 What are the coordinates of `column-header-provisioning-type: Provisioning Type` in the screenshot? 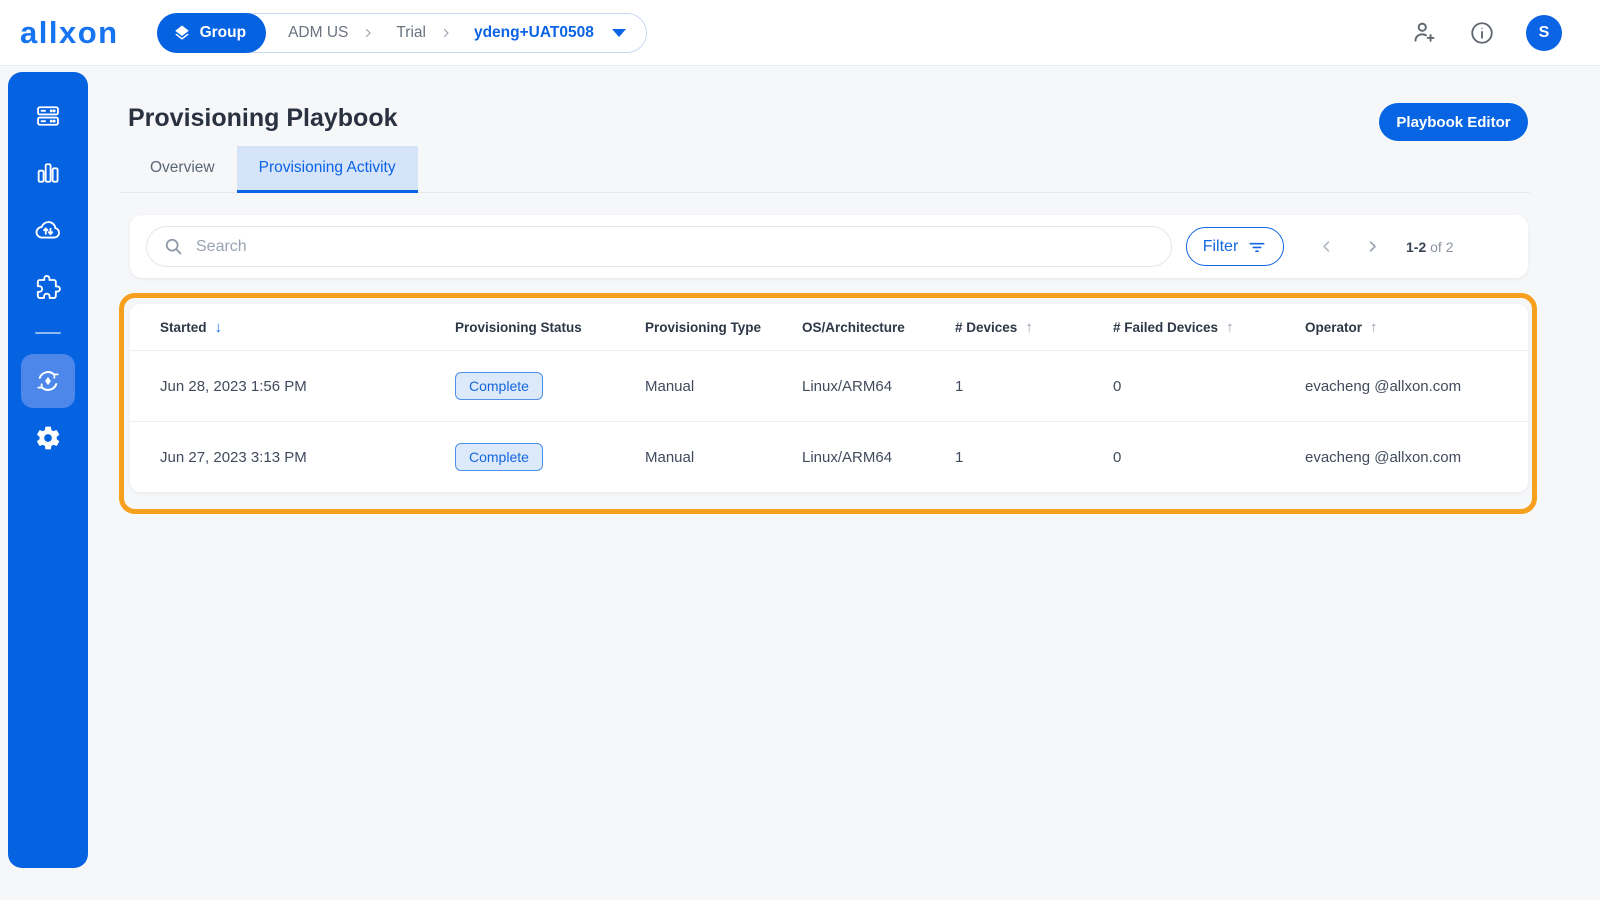 It's located at (723, 327).